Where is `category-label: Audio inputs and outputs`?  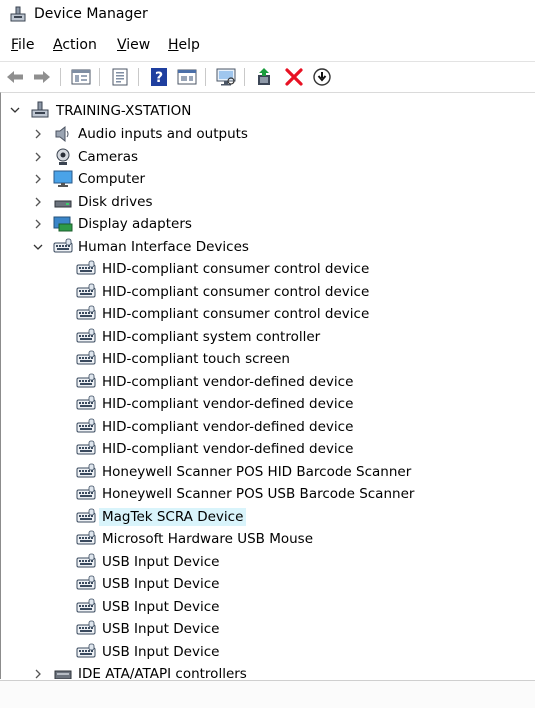 category-label: Audio inputs and outputs is located at coordinates (163, 134).